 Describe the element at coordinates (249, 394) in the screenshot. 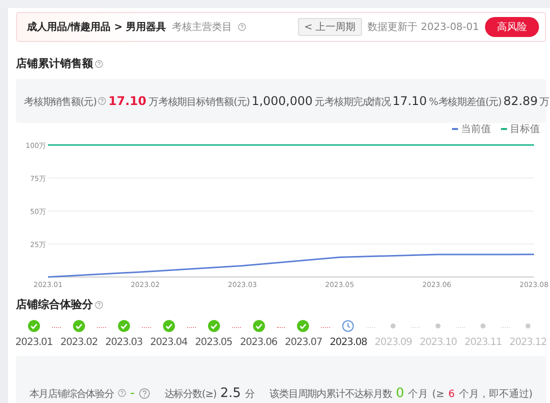

I see `target-unit: 分` at that location.